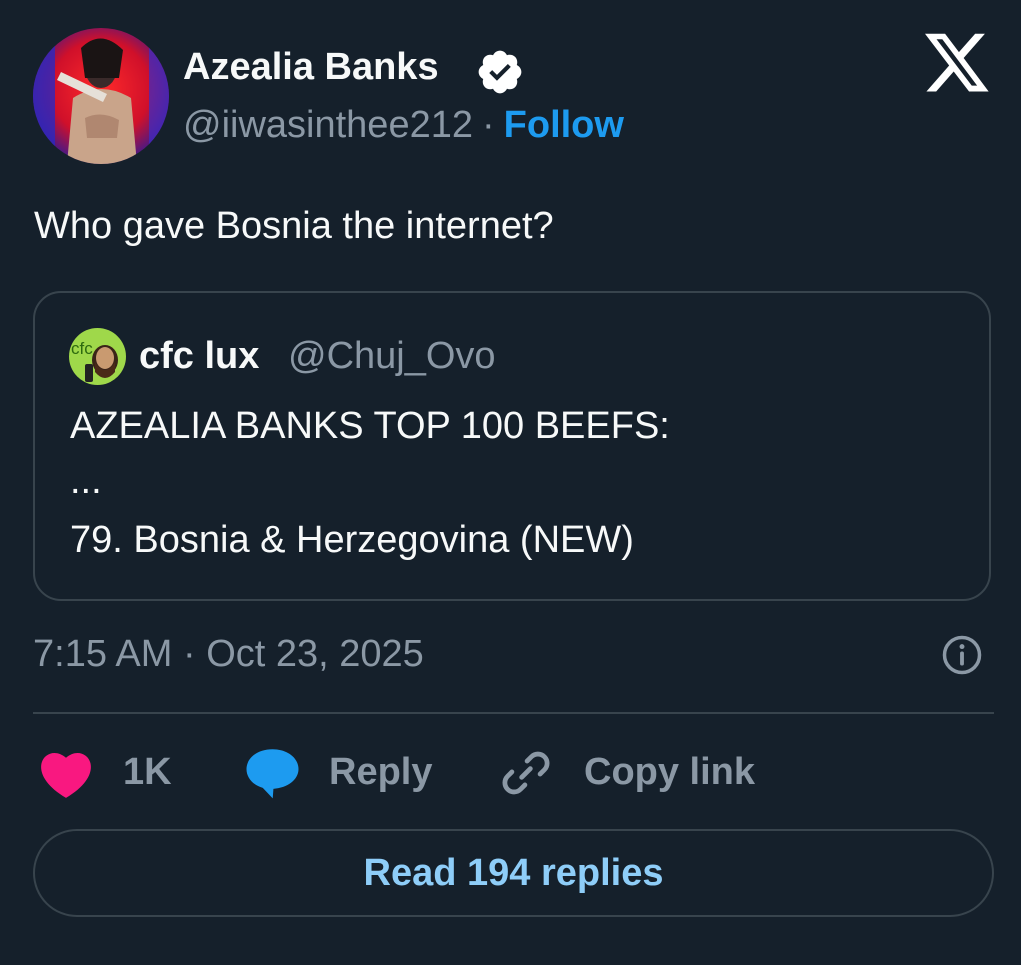 The image size is (1021, 965). I want to click on info-icon, so click(962, 655).